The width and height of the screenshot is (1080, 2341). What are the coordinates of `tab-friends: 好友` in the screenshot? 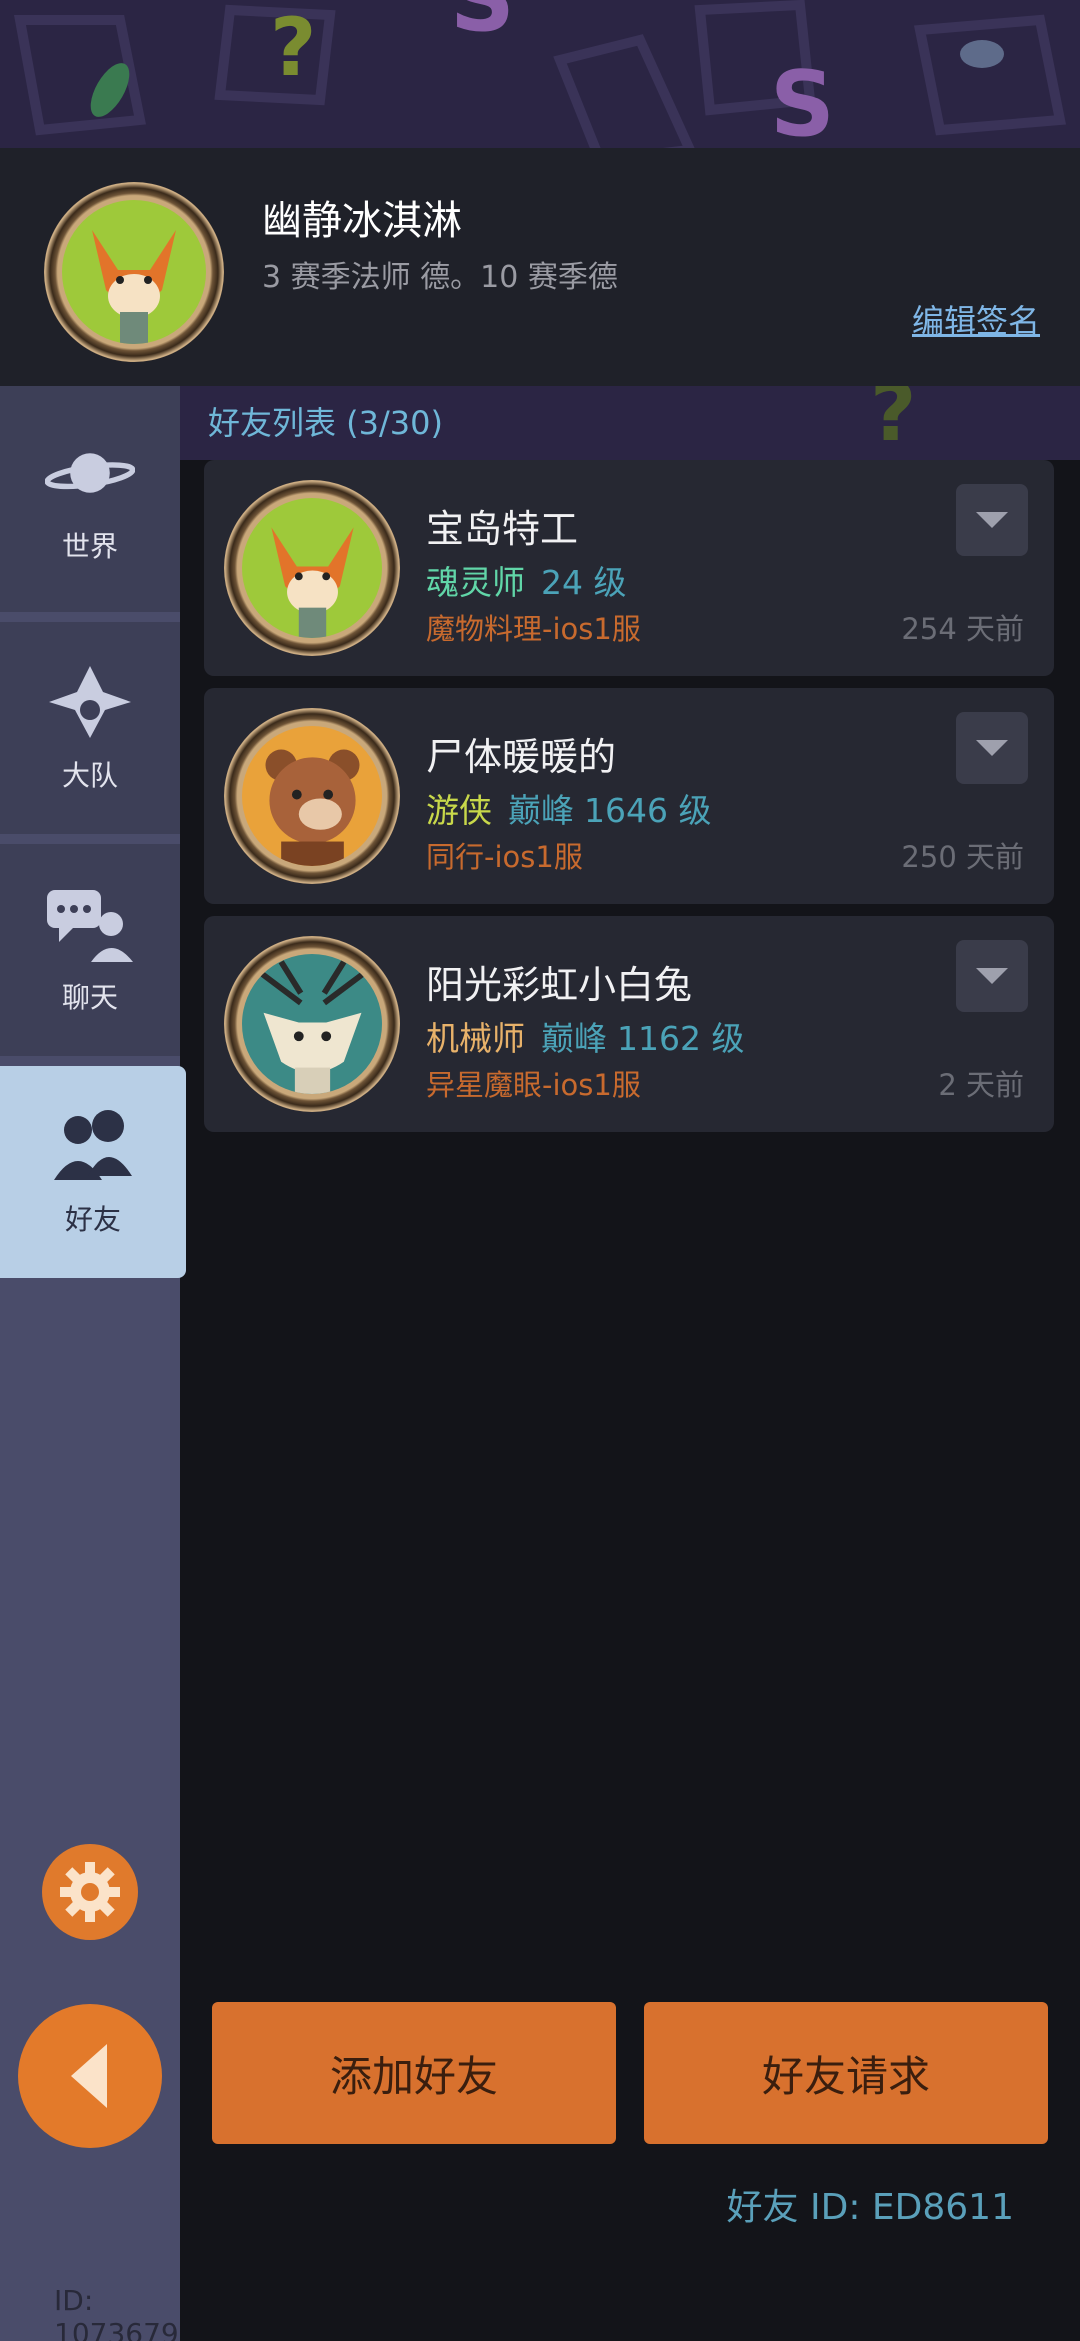 It's located at (93, 1172).